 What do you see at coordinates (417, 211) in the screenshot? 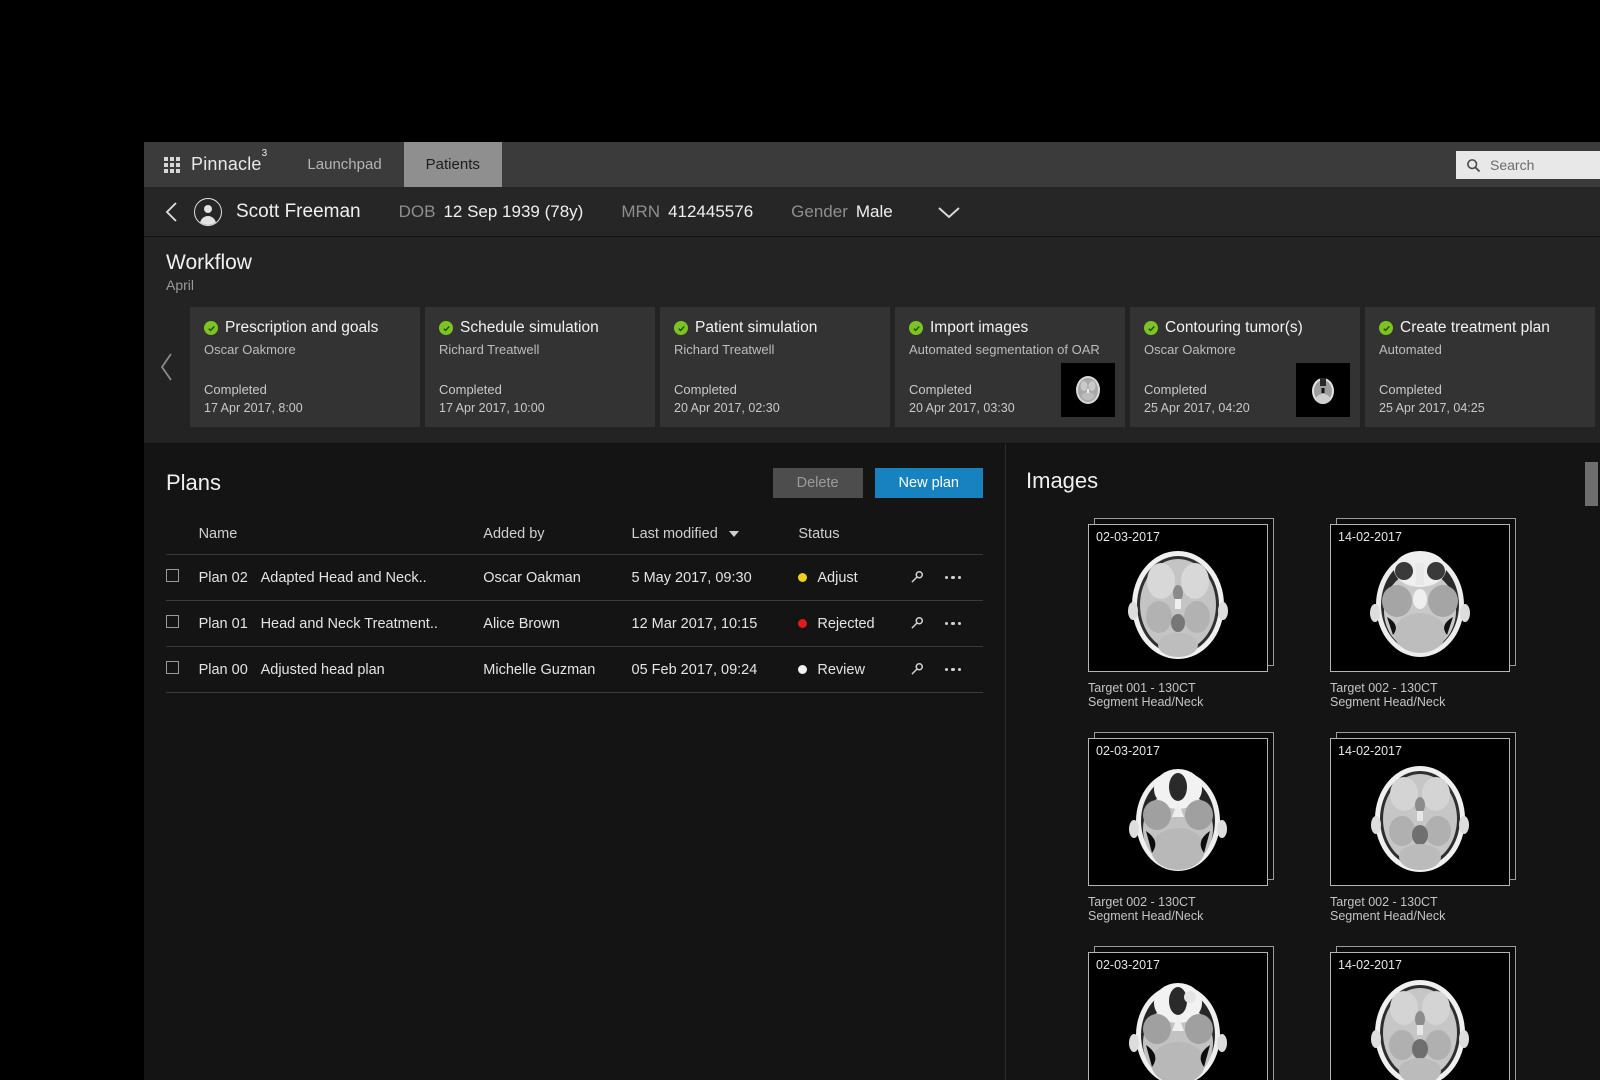
I see `dob-label: DOB` at bounding box center [417, 211].